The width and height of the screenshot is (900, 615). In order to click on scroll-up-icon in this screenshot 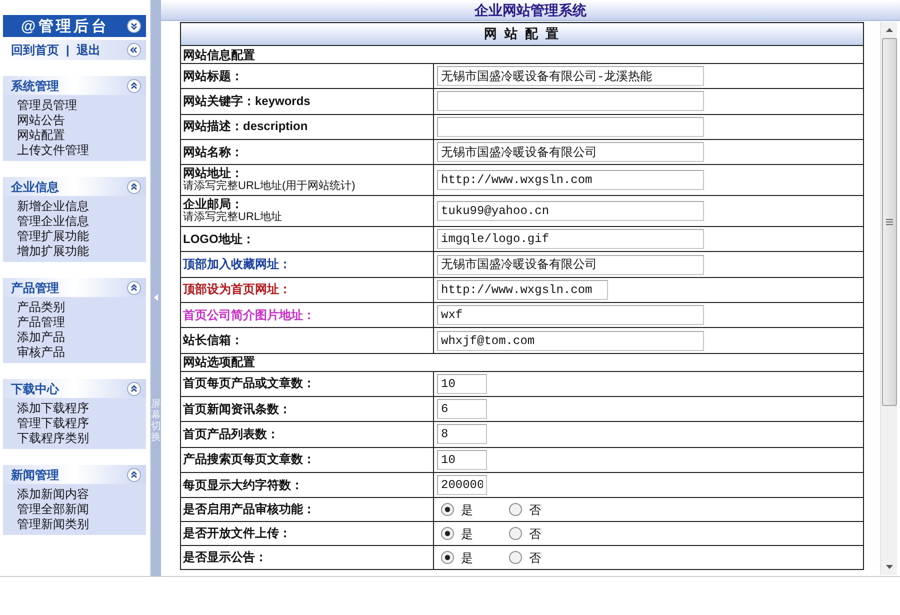, I will do `click(889, 30)`.